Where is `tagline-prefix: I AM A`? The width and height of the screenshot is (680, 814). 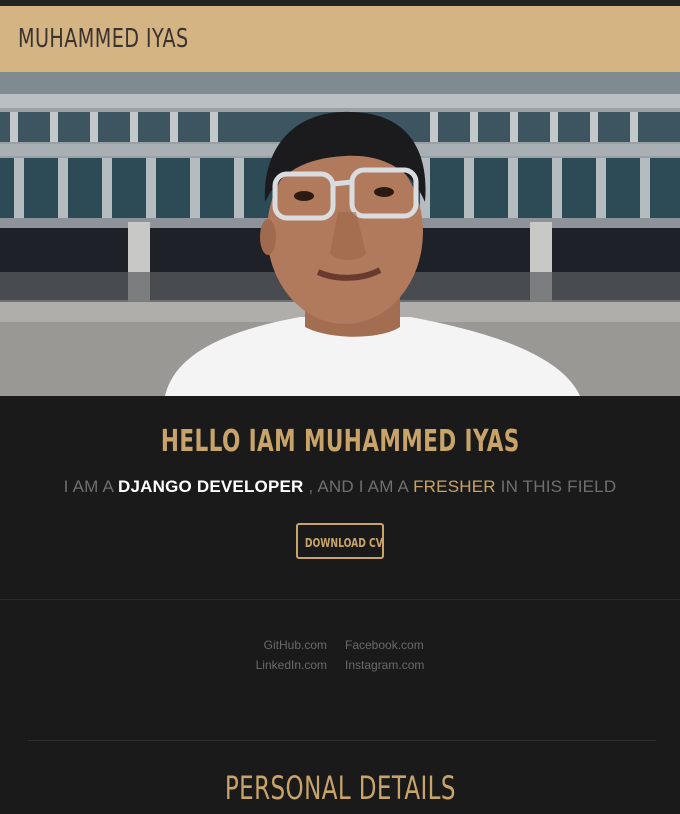 tagline-prefix: I AM A is located at coordinates (90, 486).